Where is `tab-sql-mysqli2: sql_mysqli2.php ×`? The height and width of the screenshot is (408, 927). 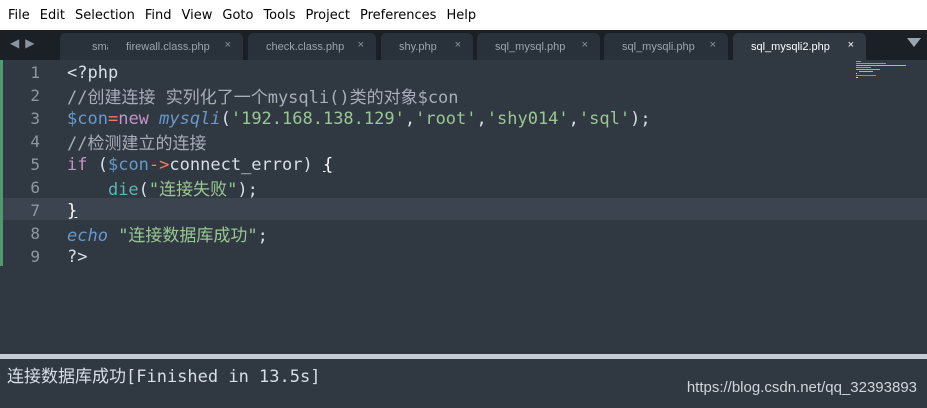
tab-sql-mysqli2: sql_mysqli2.php × is located at coordinates (799, 46).